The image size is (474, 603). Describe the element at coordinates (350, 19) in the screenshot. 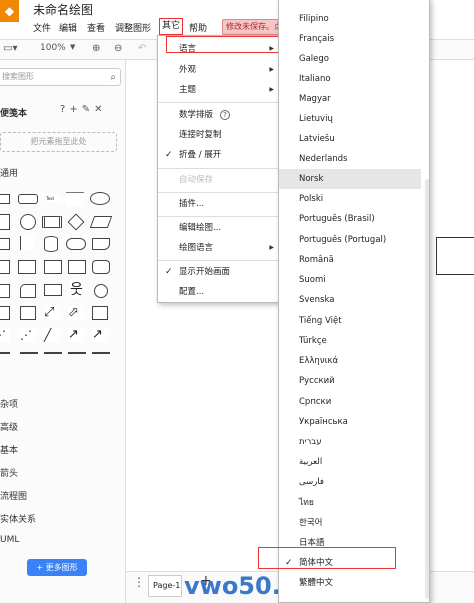

I see `language-item: Filipino` at that location.